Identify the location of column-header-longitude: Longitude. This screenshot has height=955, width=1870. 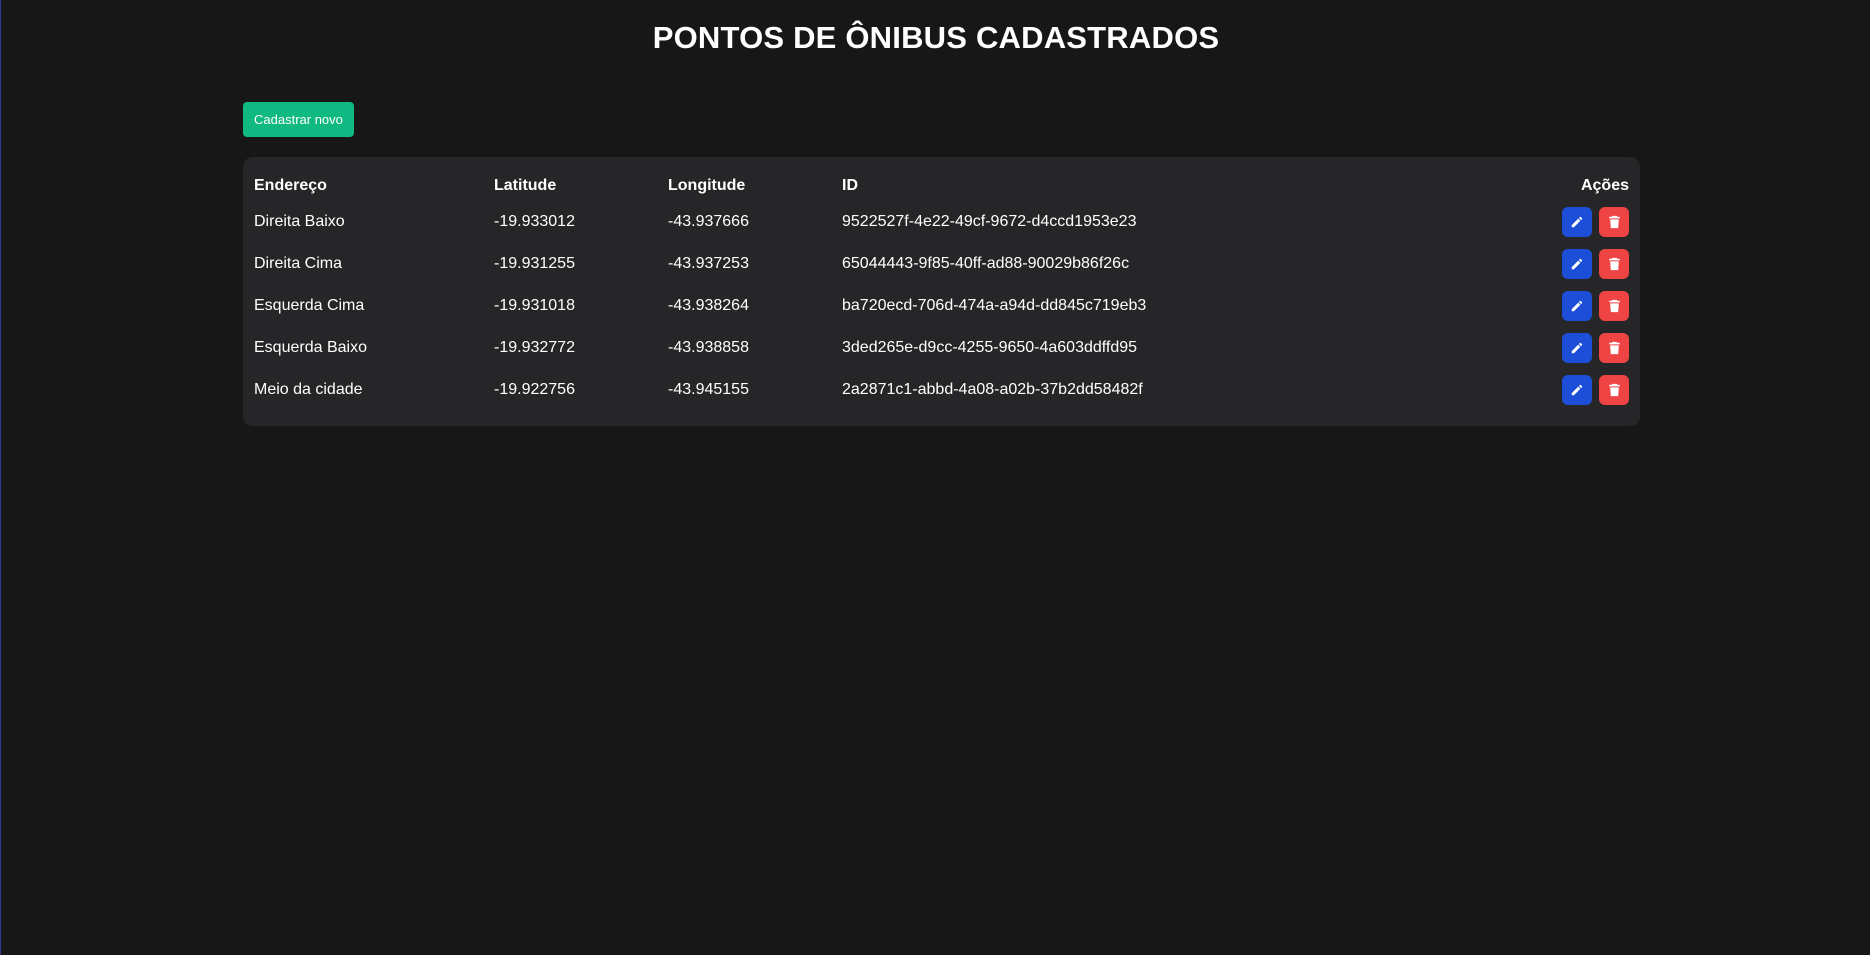
(707, 185).